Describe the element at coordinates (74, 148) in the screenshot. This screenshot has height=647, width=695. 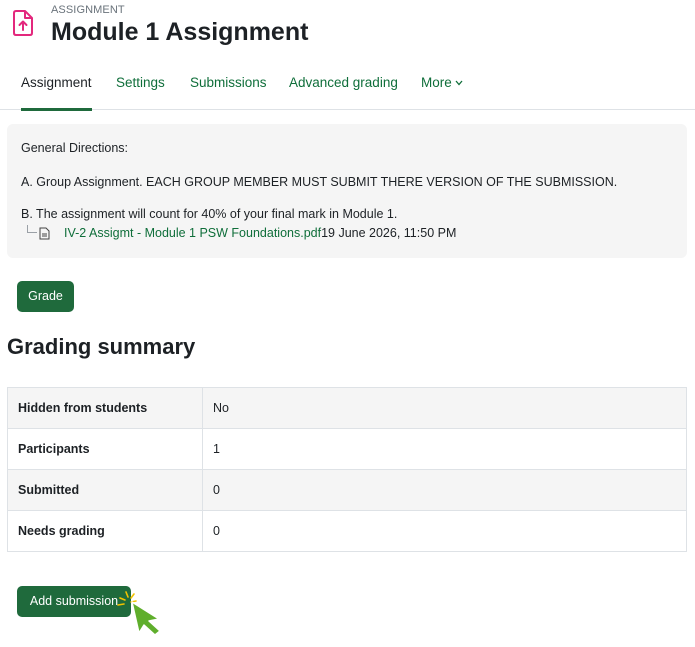
I see `intro-heading: General Directions:` at that location.